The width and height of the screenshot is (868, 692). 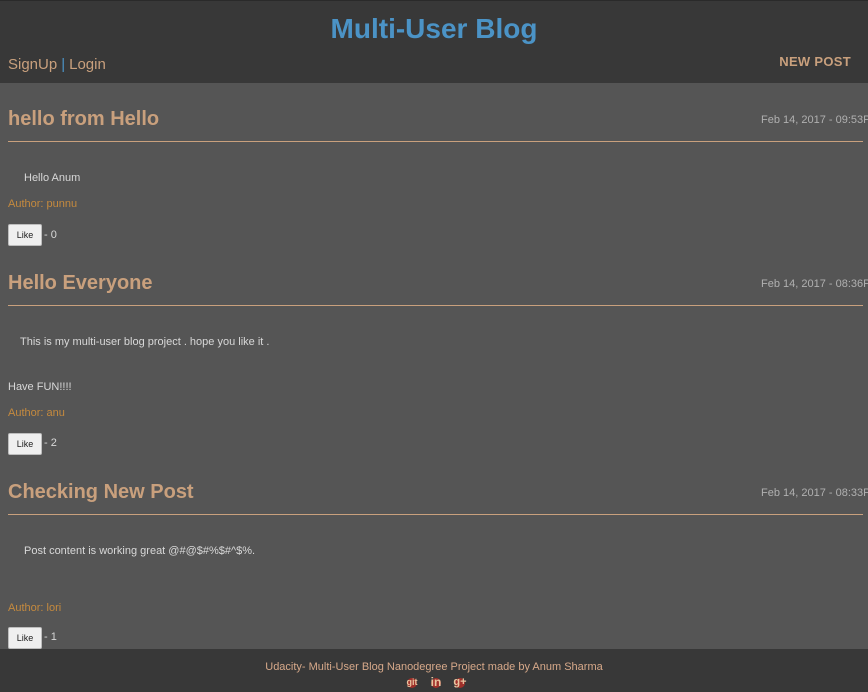 I want to click on login-link: Login, so click(x=87, y=64).